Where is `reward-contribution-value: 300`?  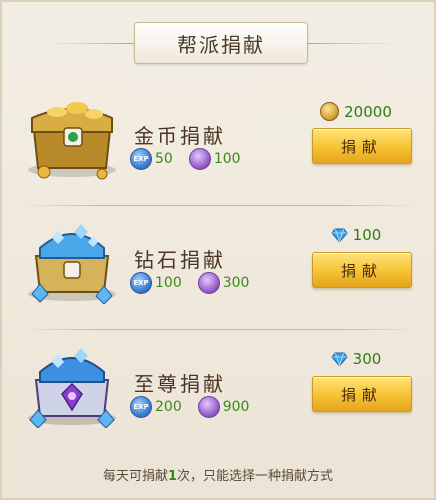 reward-contribution-value: 300 is located at coordinates (236, 283).